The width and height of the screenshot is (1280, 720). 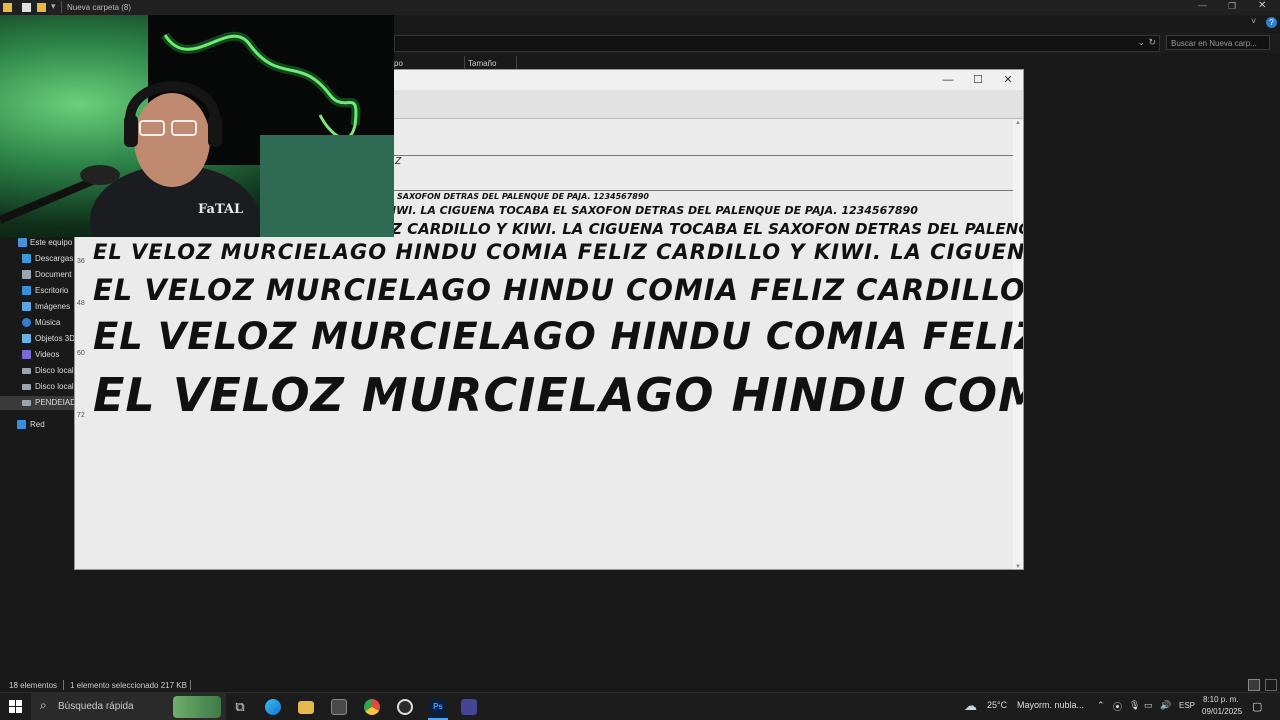 I want to click on nav-label: Document, so click(x=53, y=274).